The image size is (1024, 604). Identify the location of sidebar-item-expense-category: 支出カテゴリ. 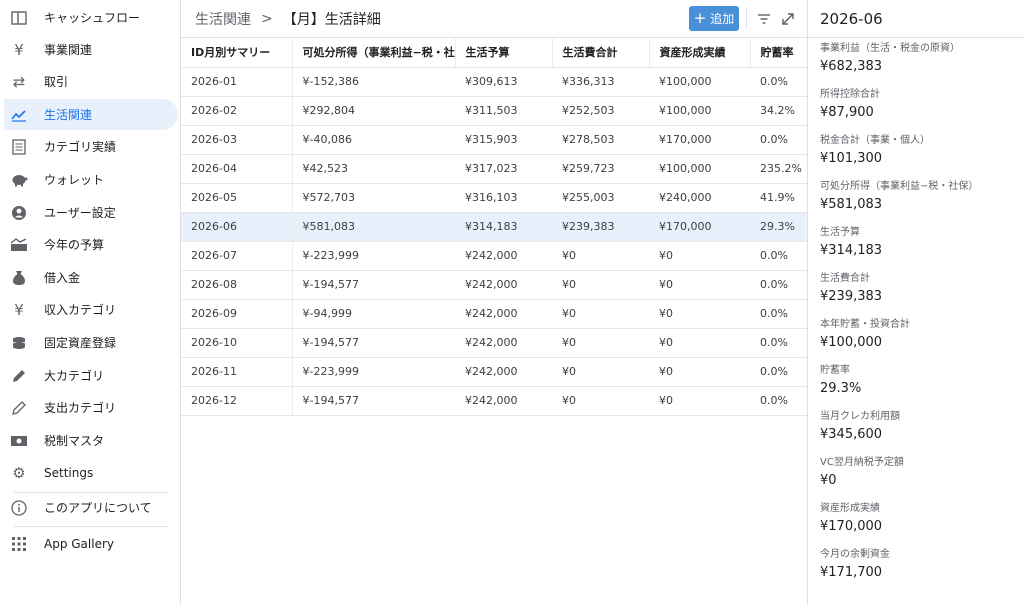
(91, 407).